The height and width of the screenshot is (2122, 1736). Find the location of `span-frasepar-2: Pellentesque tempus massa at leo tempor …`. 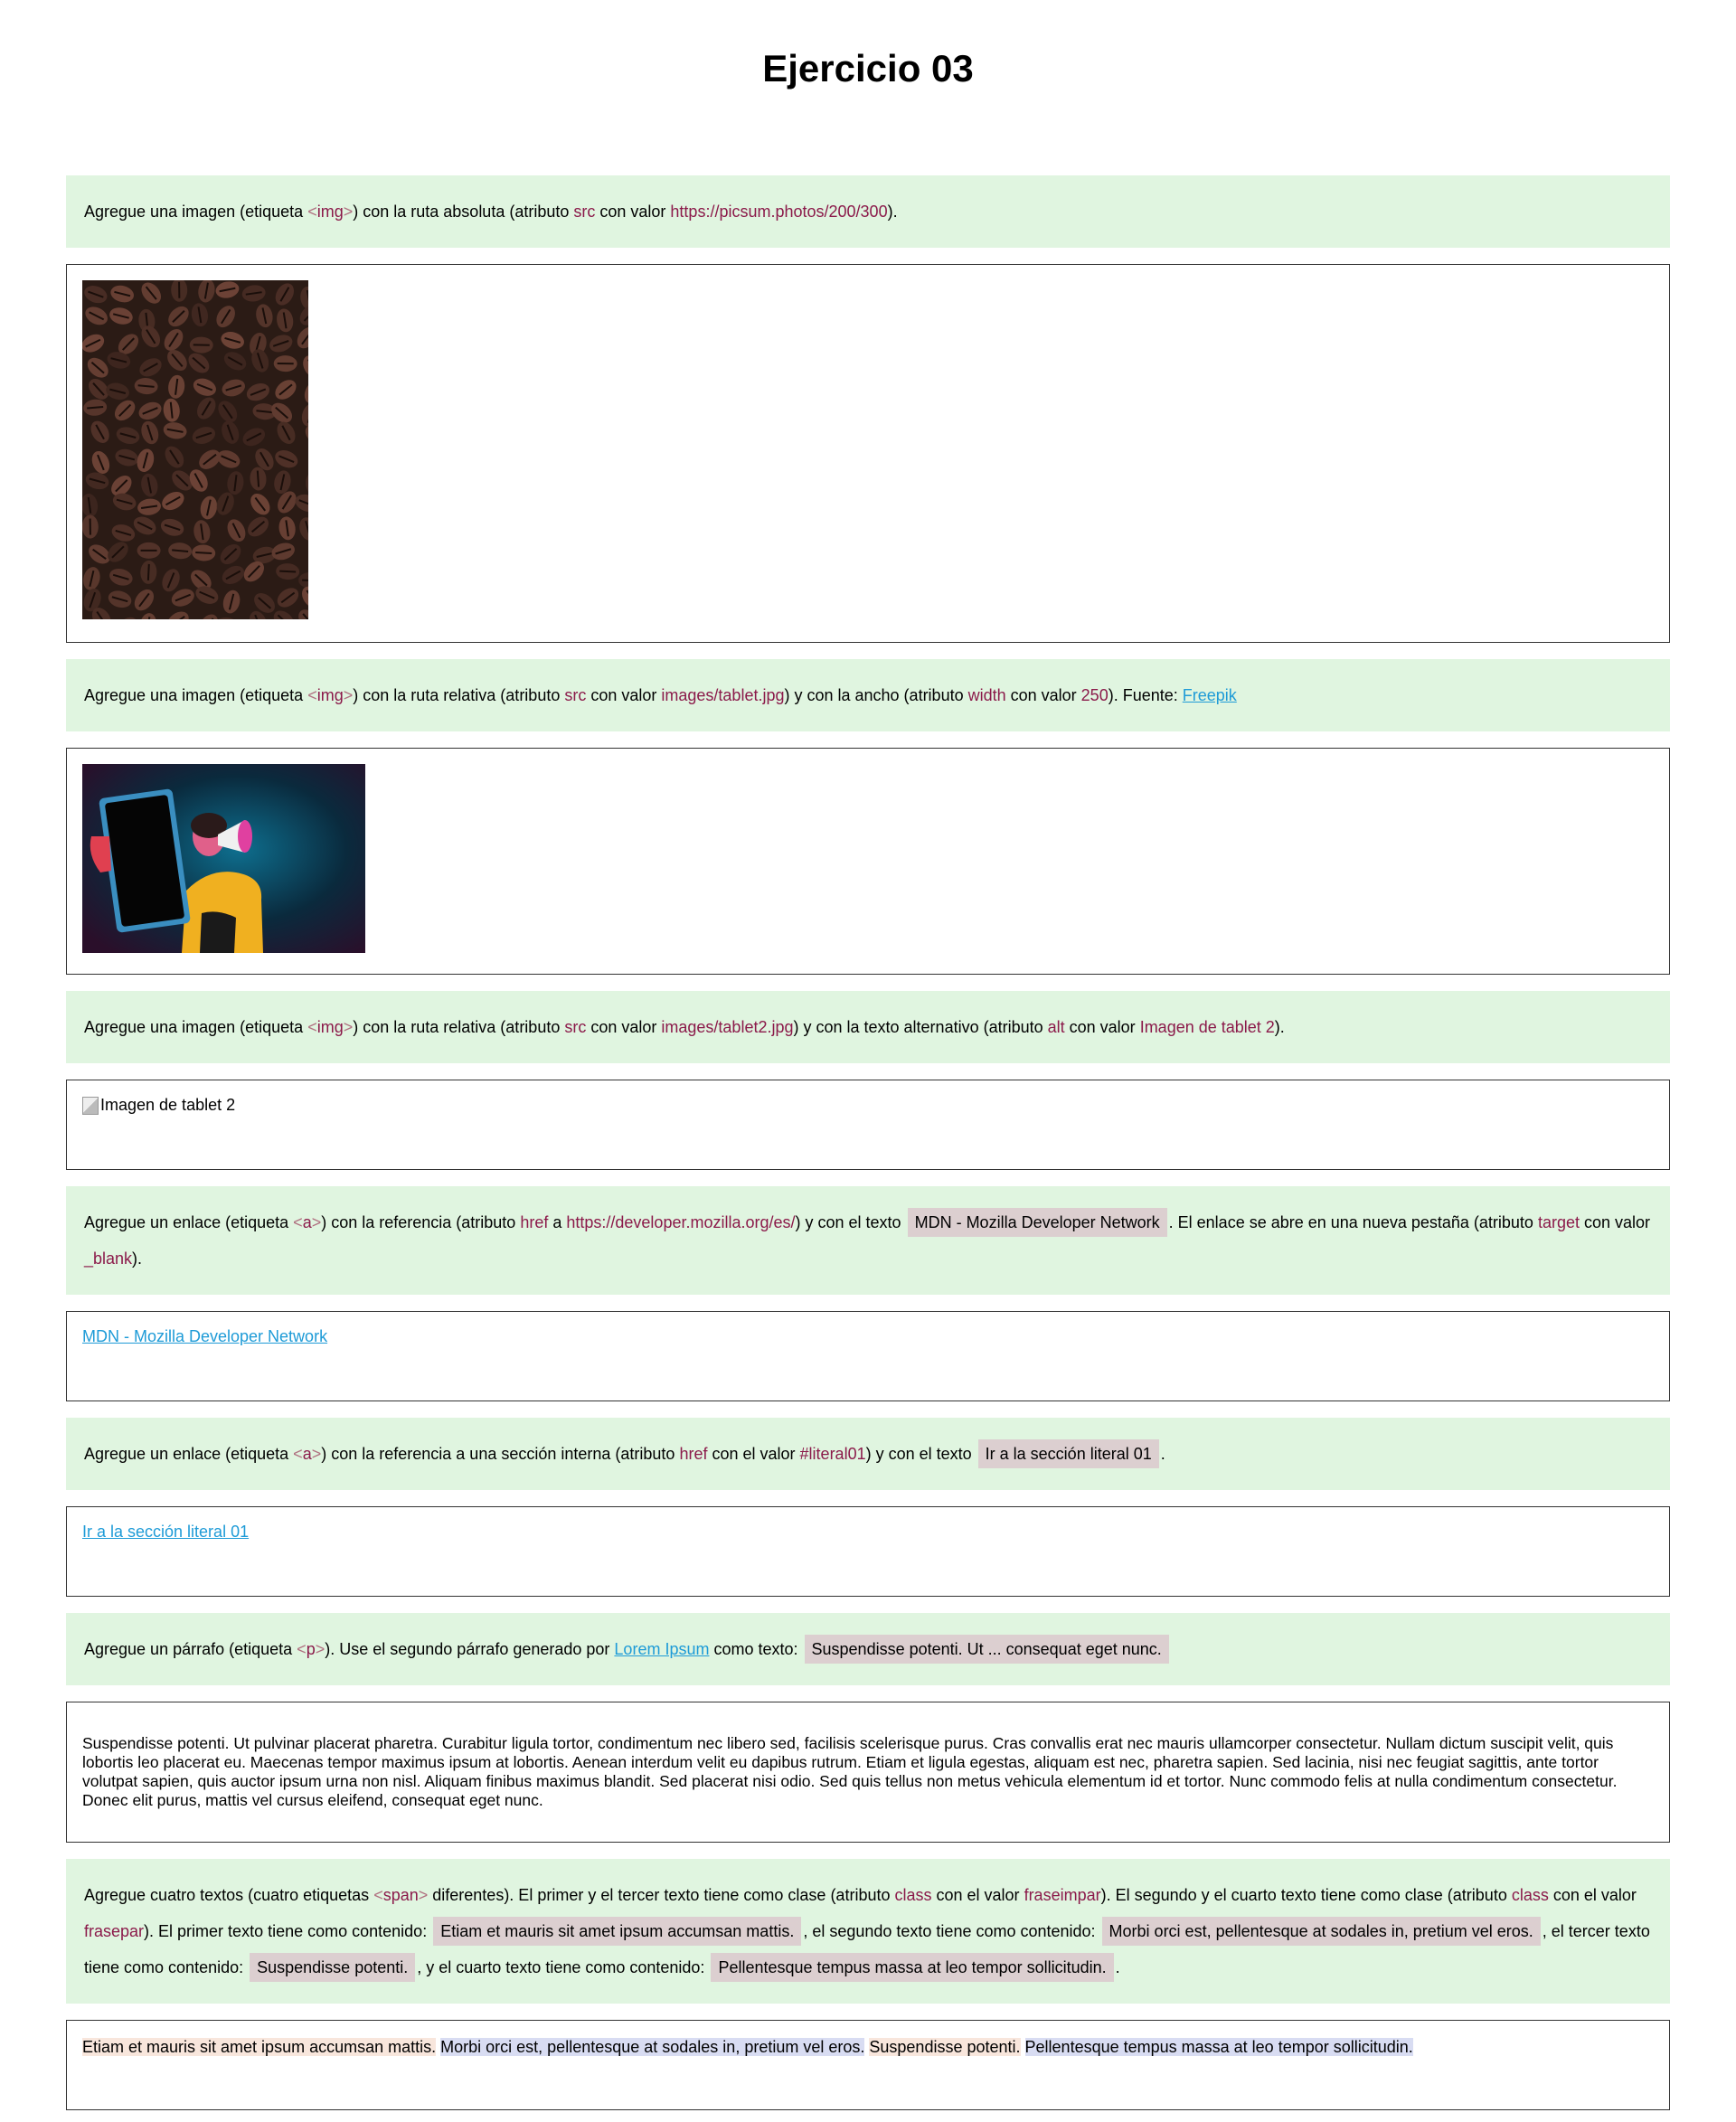

span-frasepar-2: Pellentesque tempus massa at leo tempor … is located at coordinates (1219, 2047).